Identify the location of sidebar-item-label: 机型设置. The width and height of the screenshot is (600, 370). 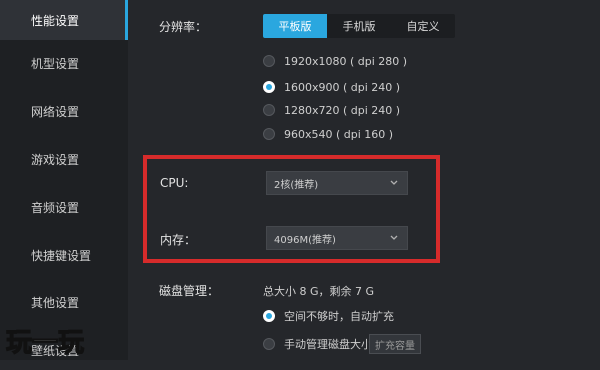
(55, 63).